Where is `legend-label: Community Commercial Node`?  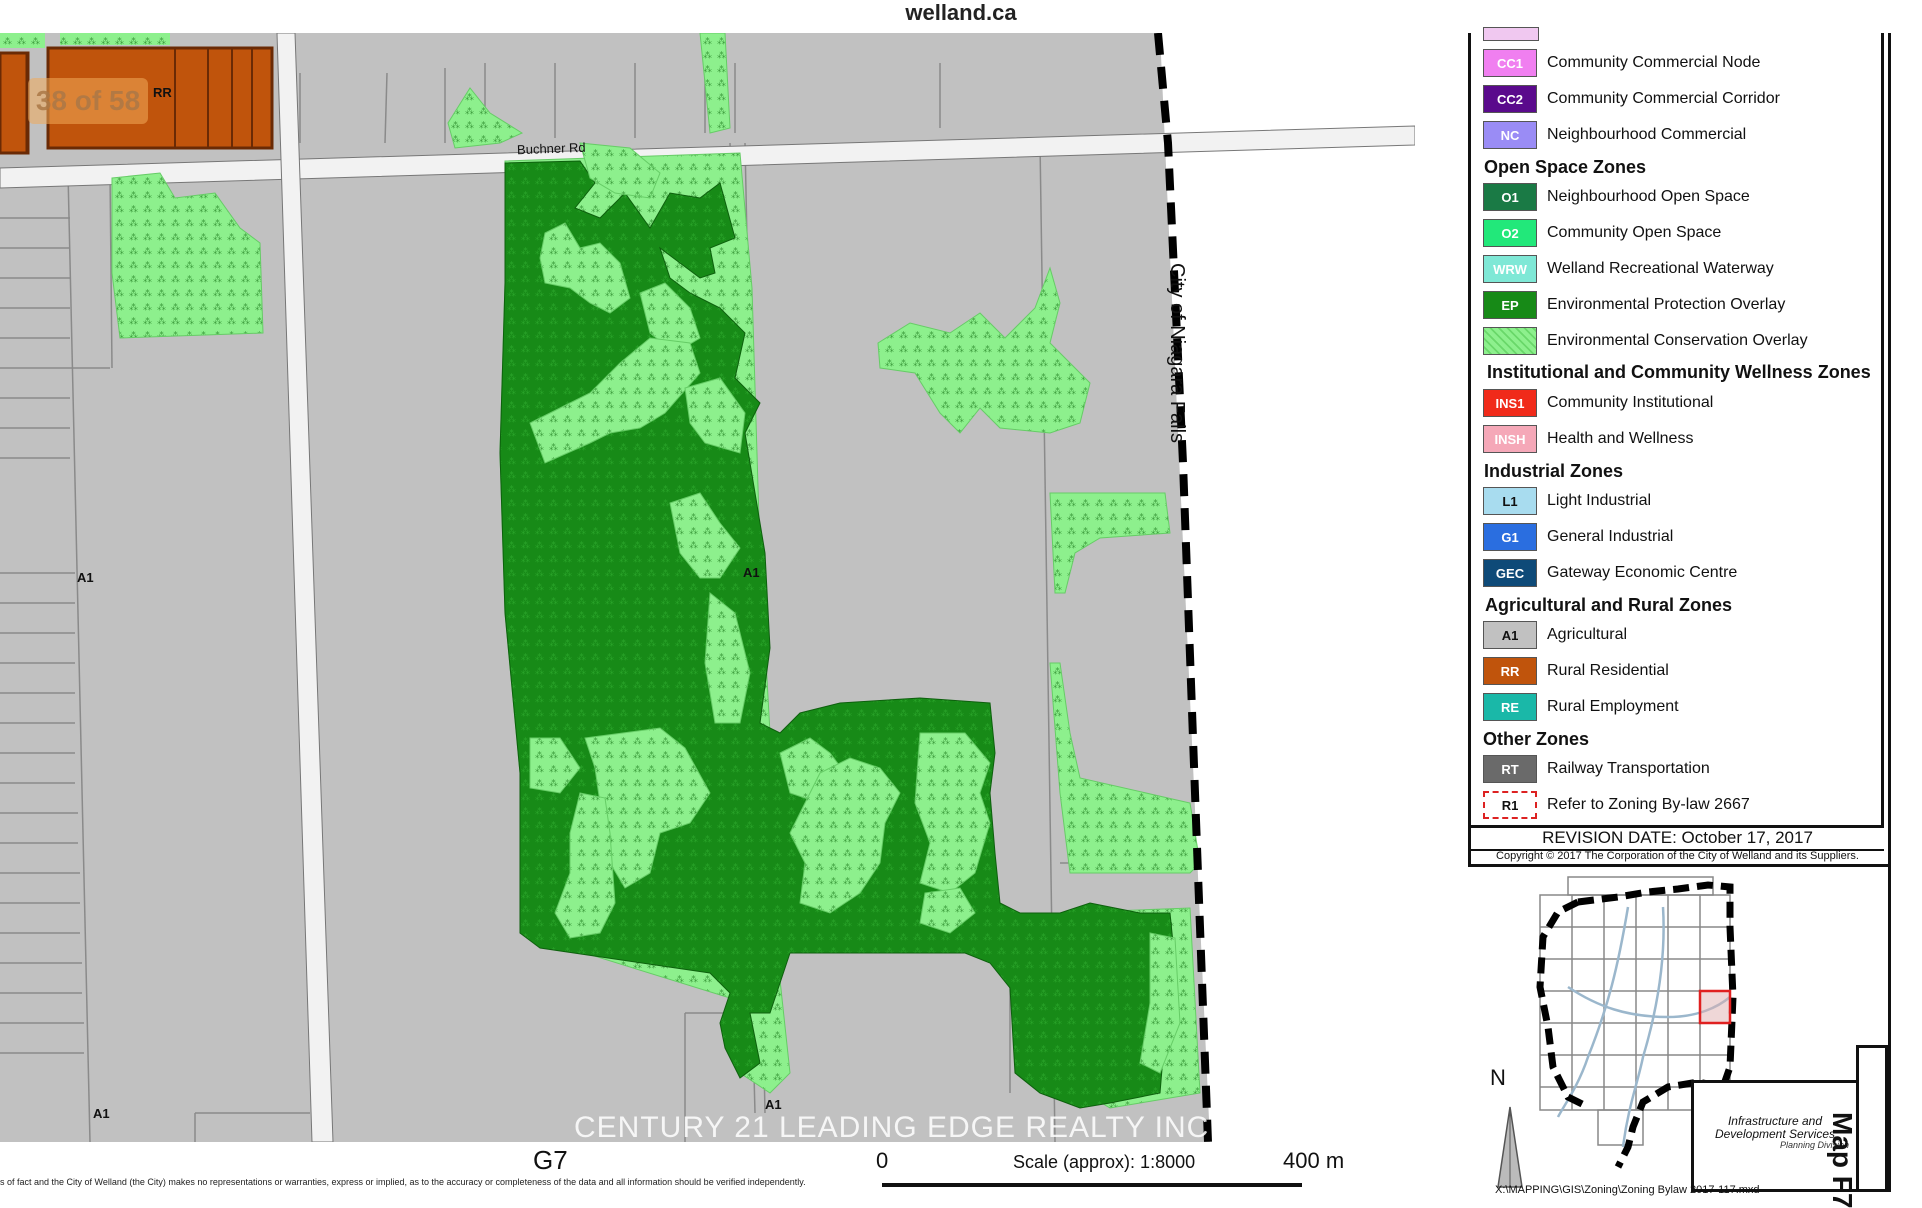
legend-label: Community Commercial Node is located at coordinates (1654, 62).